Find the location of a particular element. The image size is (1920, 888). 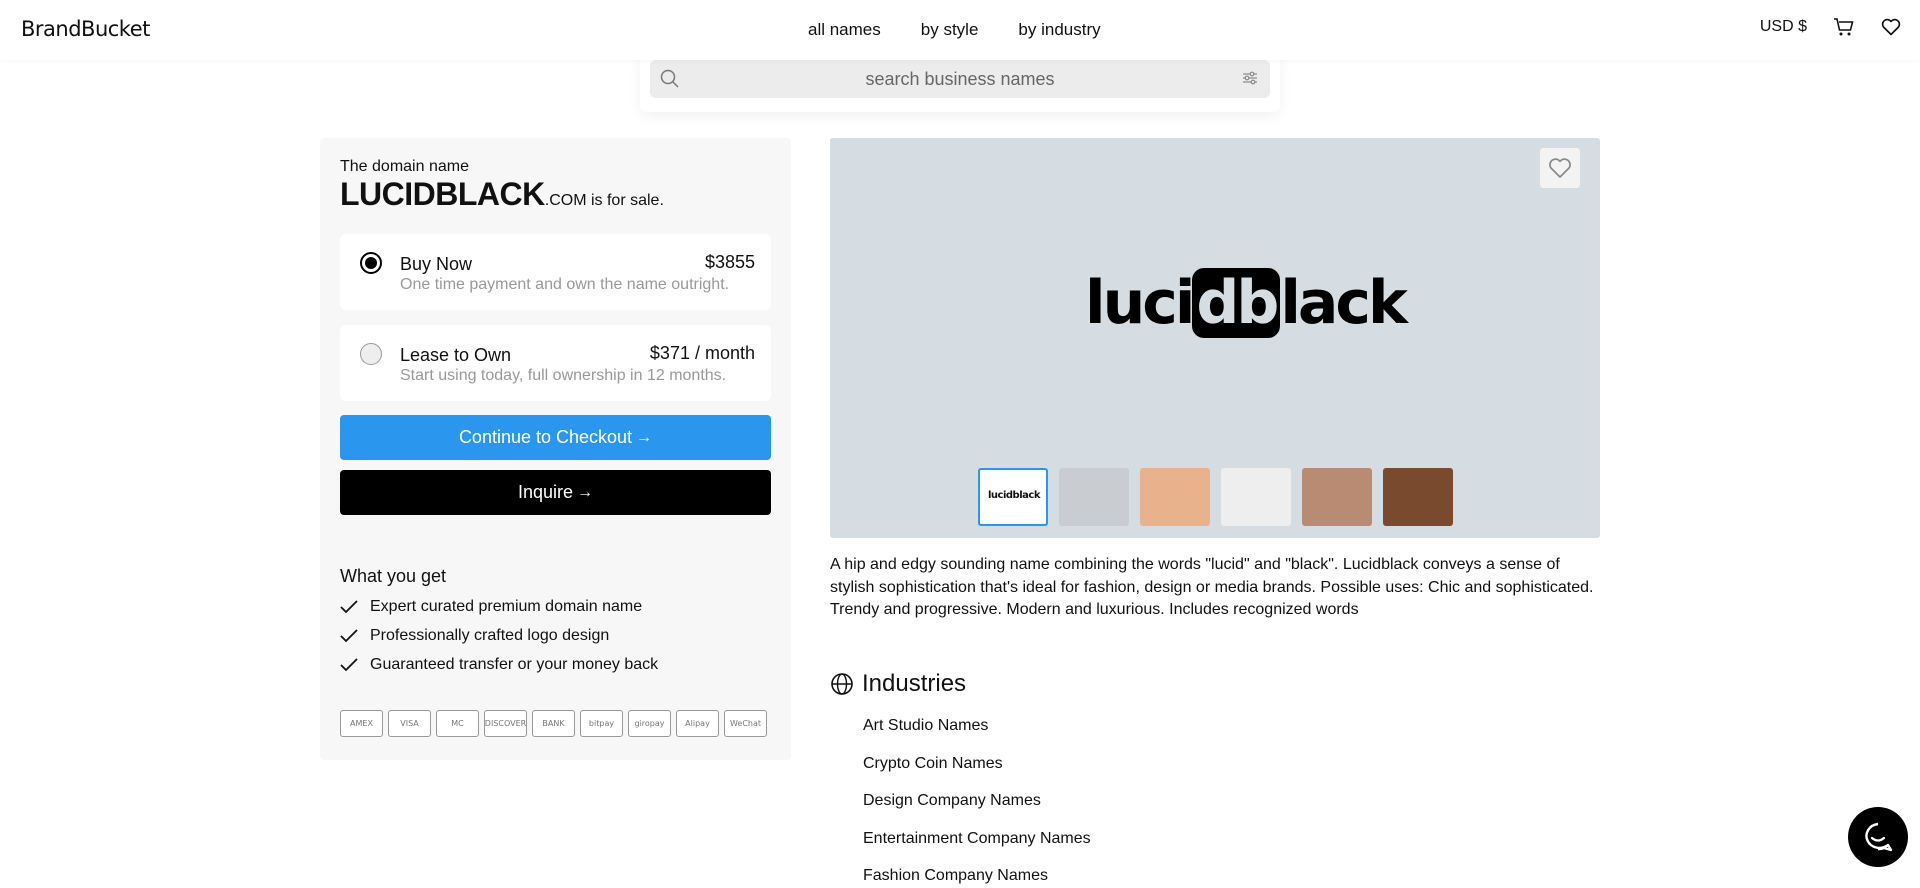

checkout-button: Continue to Checkout → is located at coordinates (555, 437).